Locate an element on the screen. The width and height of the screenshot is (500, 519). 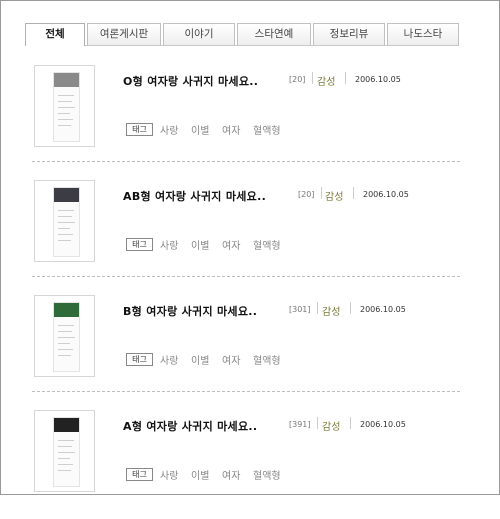
tab-info-review: 정보리뷰 is located at coordinates (349, 34).